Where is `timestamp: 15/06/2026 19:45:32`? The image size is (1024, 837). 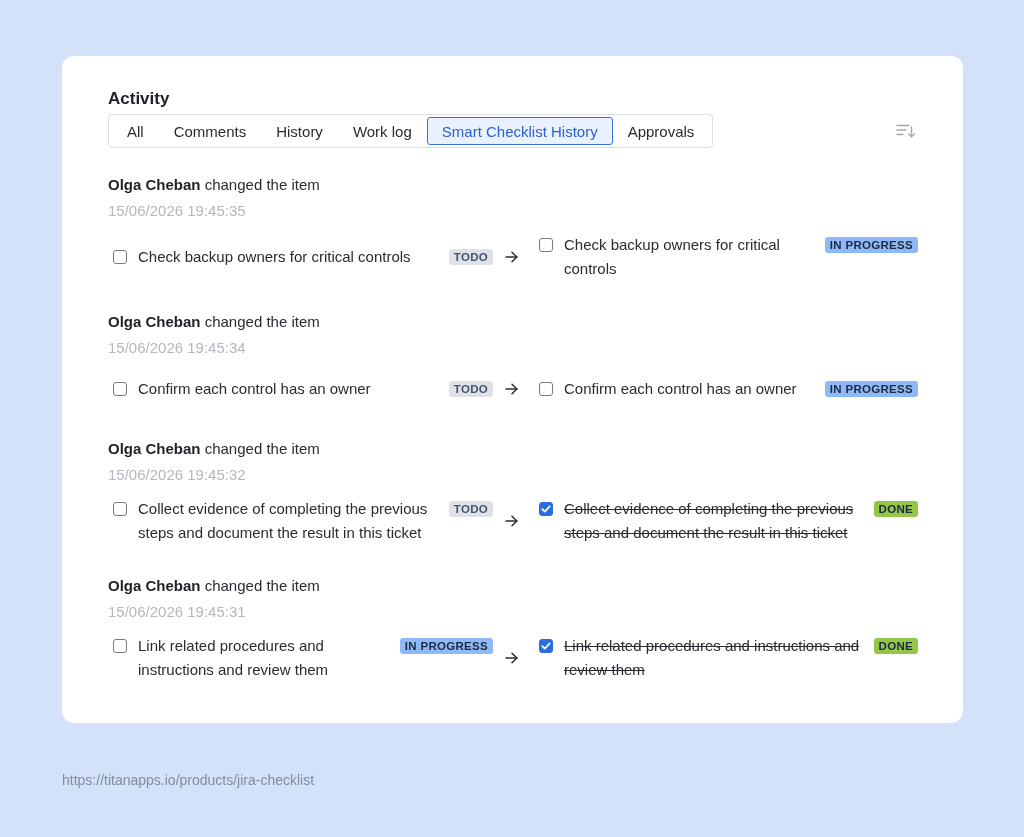
timestamp: 15/06/2026 19:45:32 is located at coordinates (177, 475).